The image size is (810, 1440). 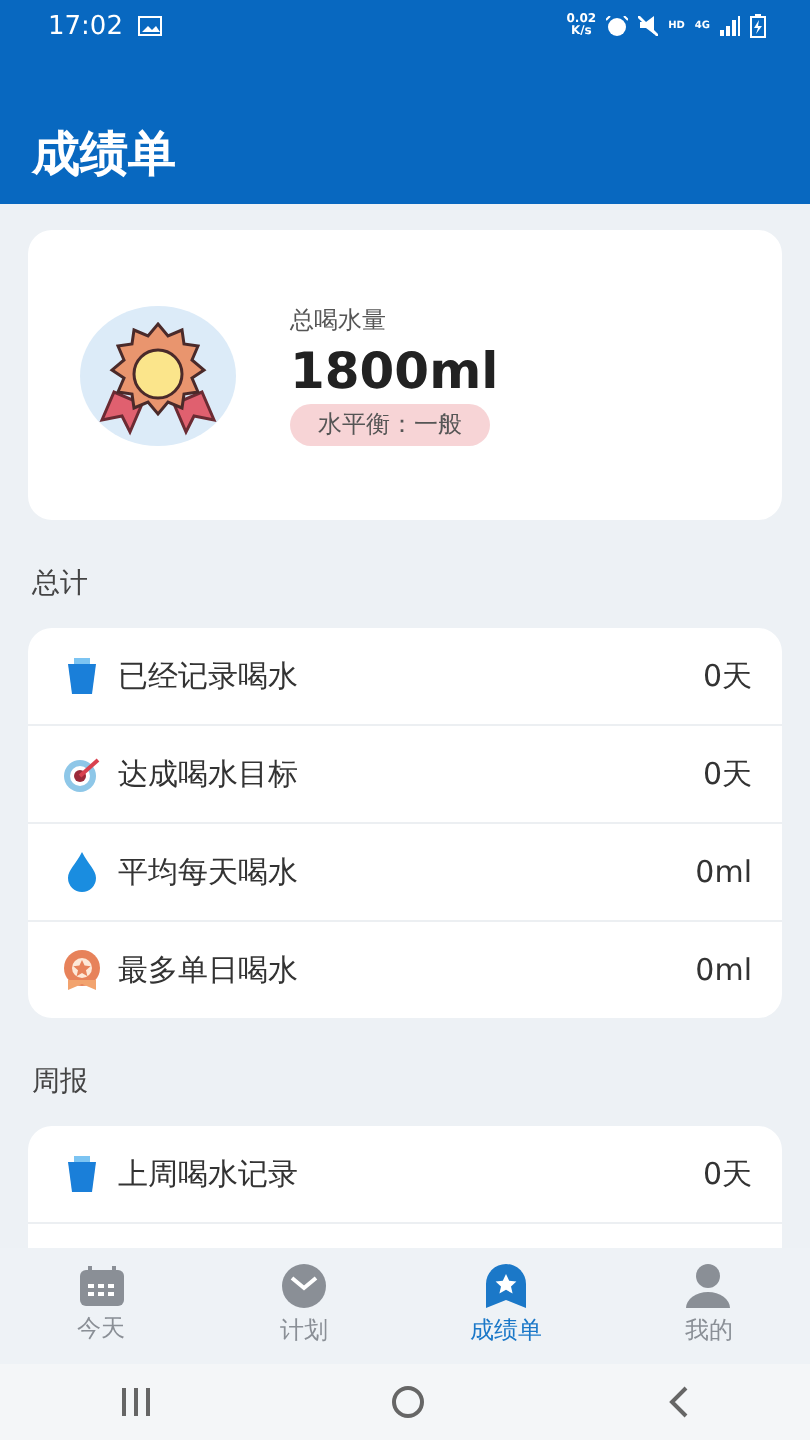 I want to click on stat-label: 最多单日喝水, so click(x=209, y=970).